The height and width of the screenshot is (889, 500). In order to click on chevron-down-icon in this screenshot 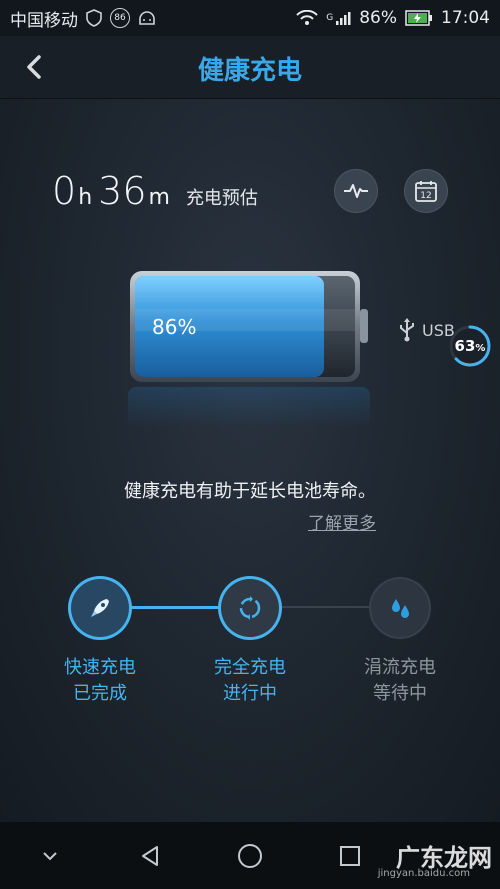, I will do `click(50, 855)`.